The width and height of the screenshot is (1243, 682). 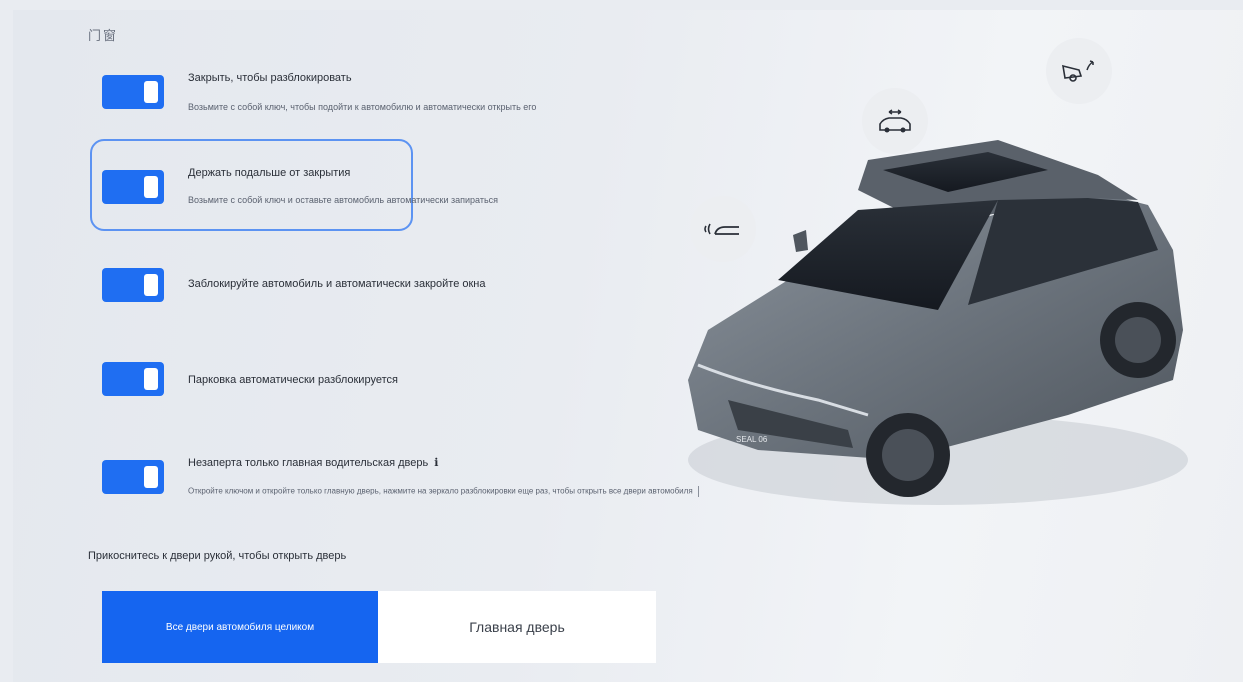 What do you see at coordinates (270, 78) in the screenshot?
I see `setting-title: Закрыть, чтобы разблокировать` at bounding box center [270, 78].